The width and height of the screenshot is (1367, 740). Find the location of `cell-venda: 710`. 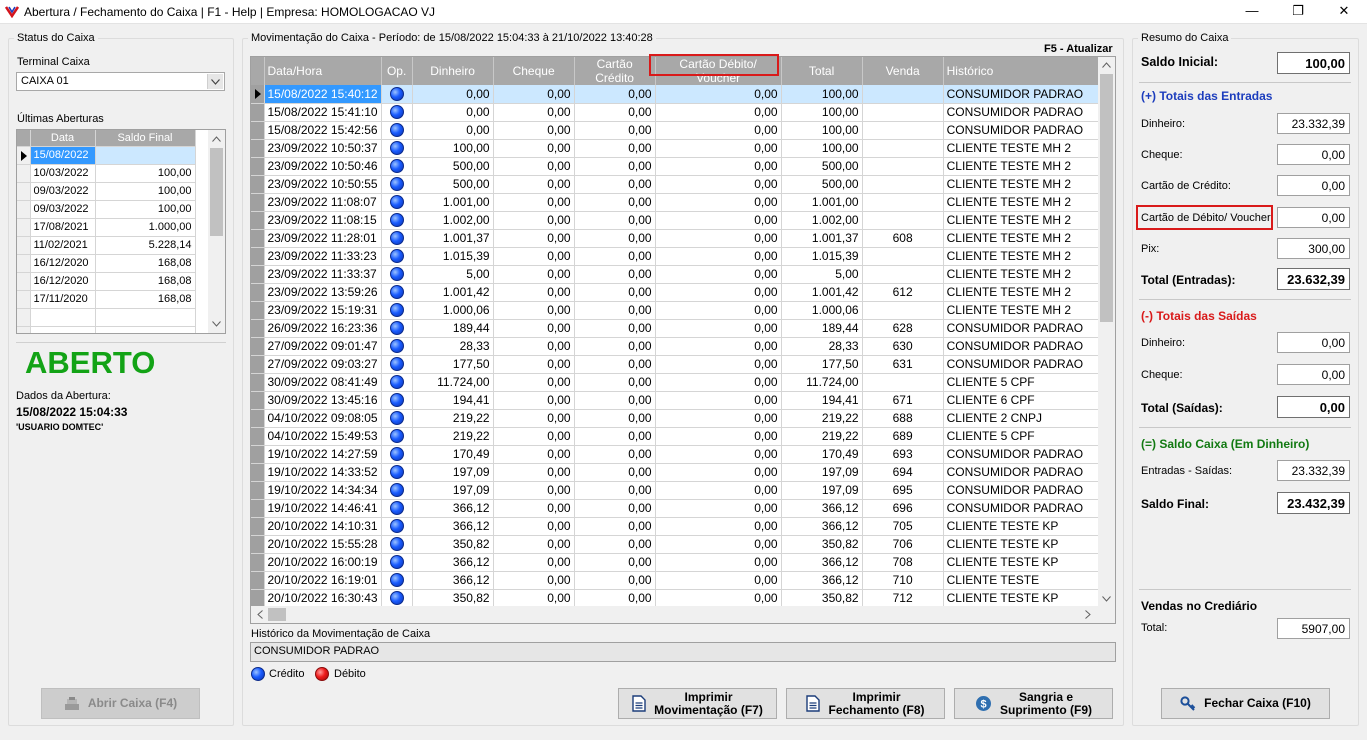

cell-venda: 710 is located at coordinates (903, 580).